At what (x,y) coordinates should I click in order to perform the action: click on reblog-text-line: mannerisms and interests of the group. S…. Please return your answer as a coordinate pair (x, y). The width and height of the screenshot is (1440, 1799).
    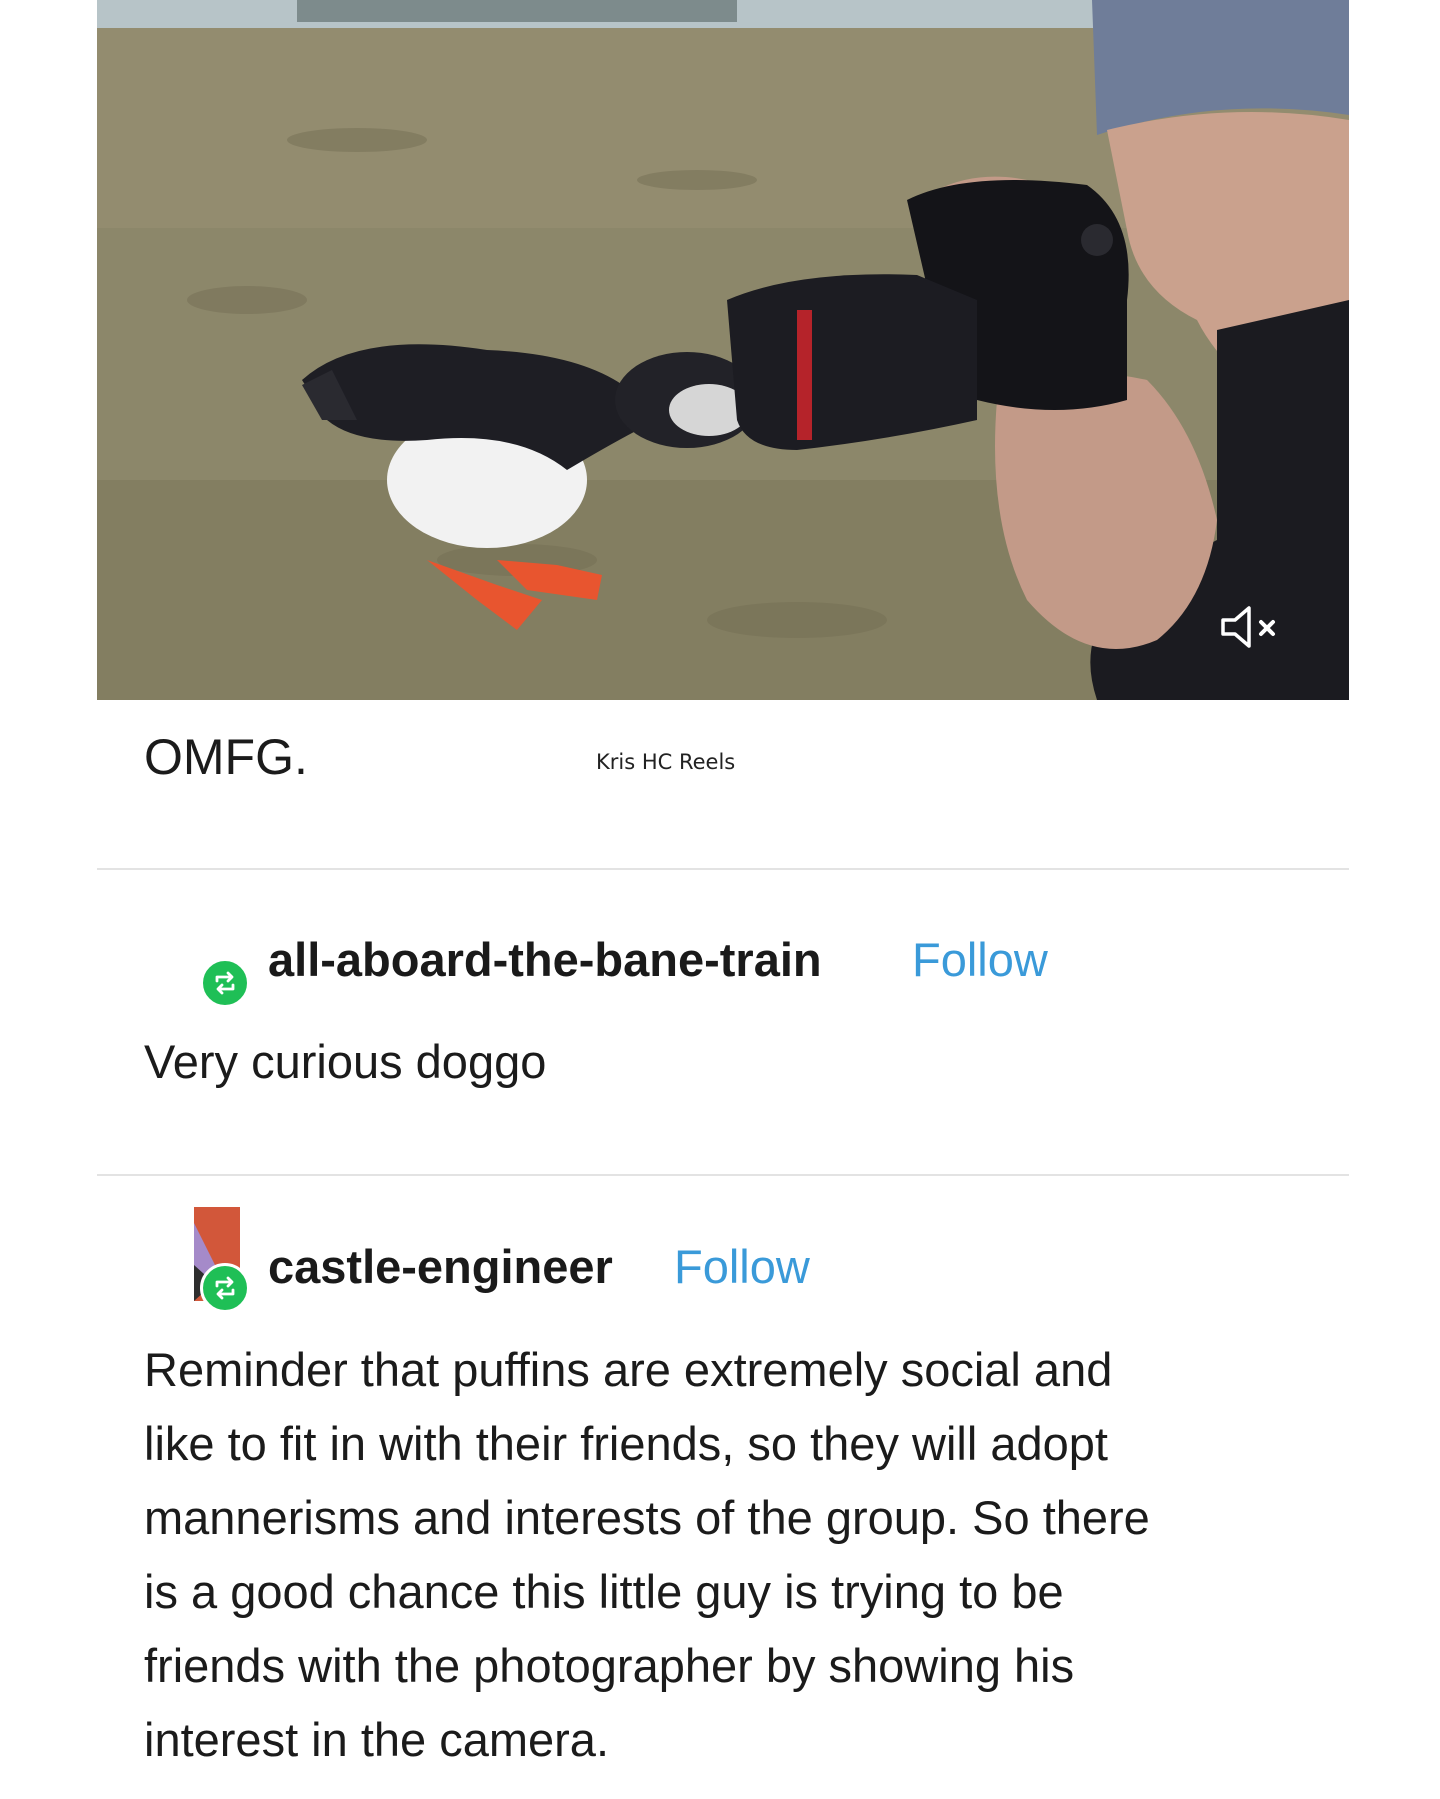
    Looking at the image, I should click on (647, 1517).